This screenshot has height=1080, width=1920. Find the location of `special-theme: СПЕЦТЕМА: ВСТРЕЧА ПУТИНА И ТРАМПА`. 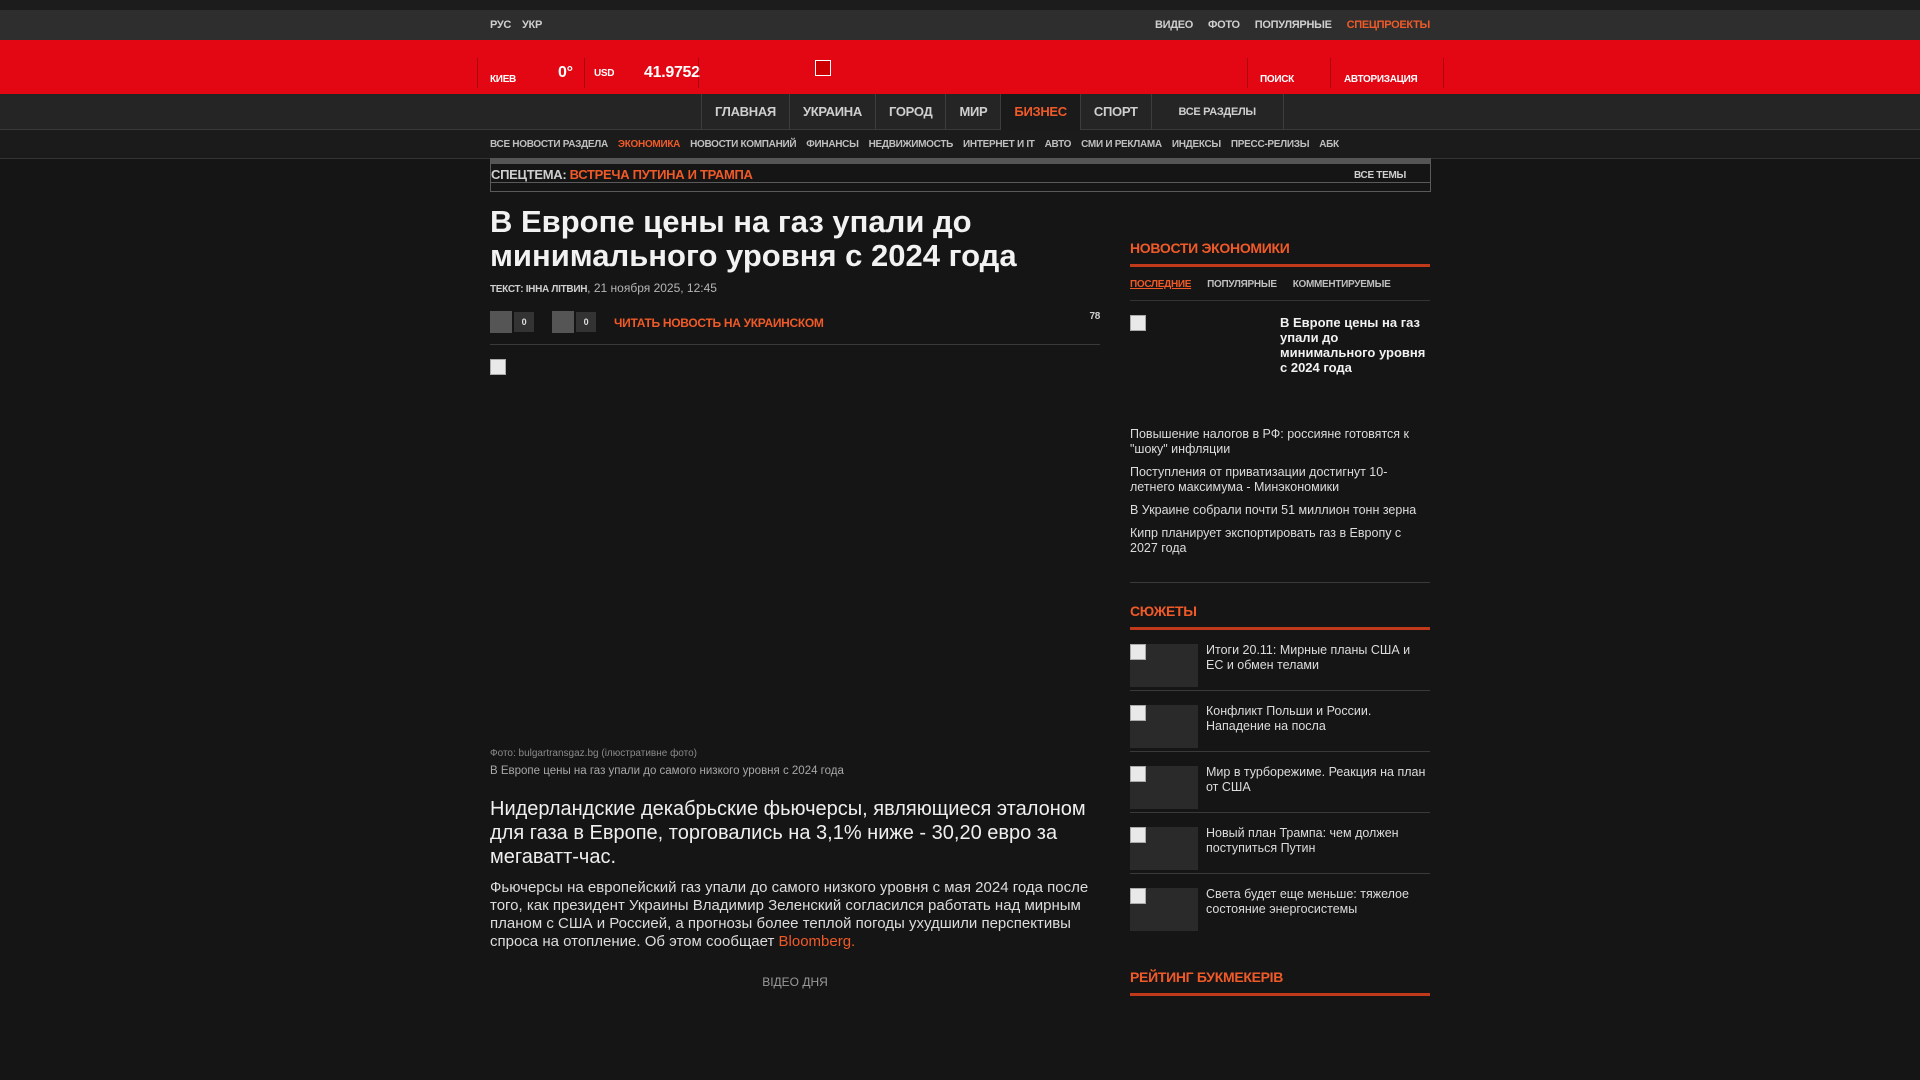

special-theme: СПЕЦТЕМА: ВСТРЕЧА ПУТИНА И ТРАМПА is located at coordinates (622, 174).